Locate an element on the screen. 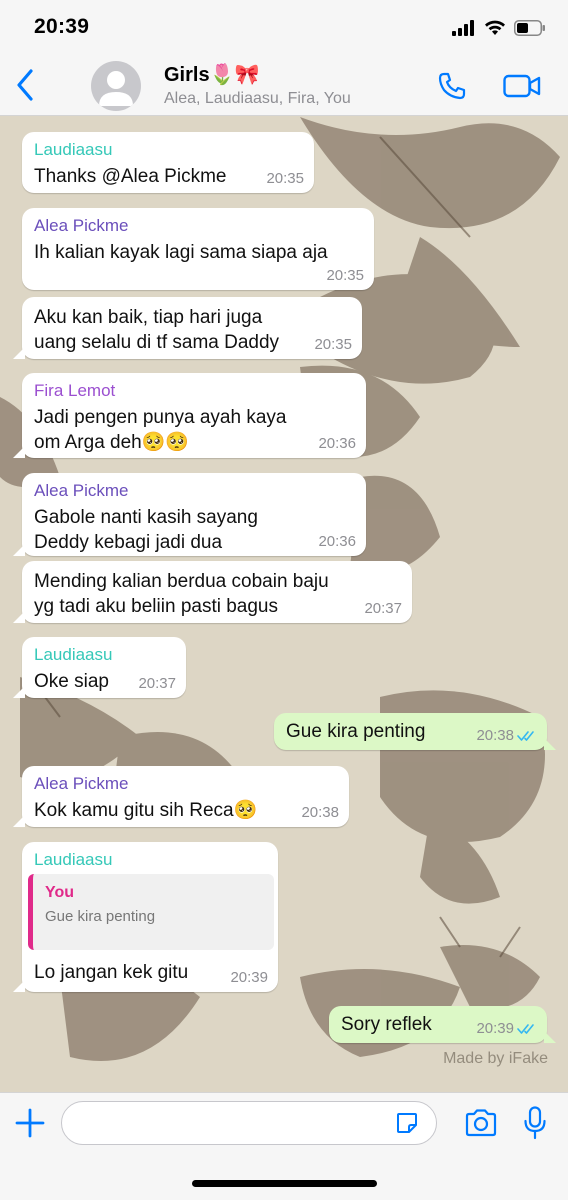 The width and height of the screenshot is (568, 1200). group-avatar is located at coordinates (116, 86).